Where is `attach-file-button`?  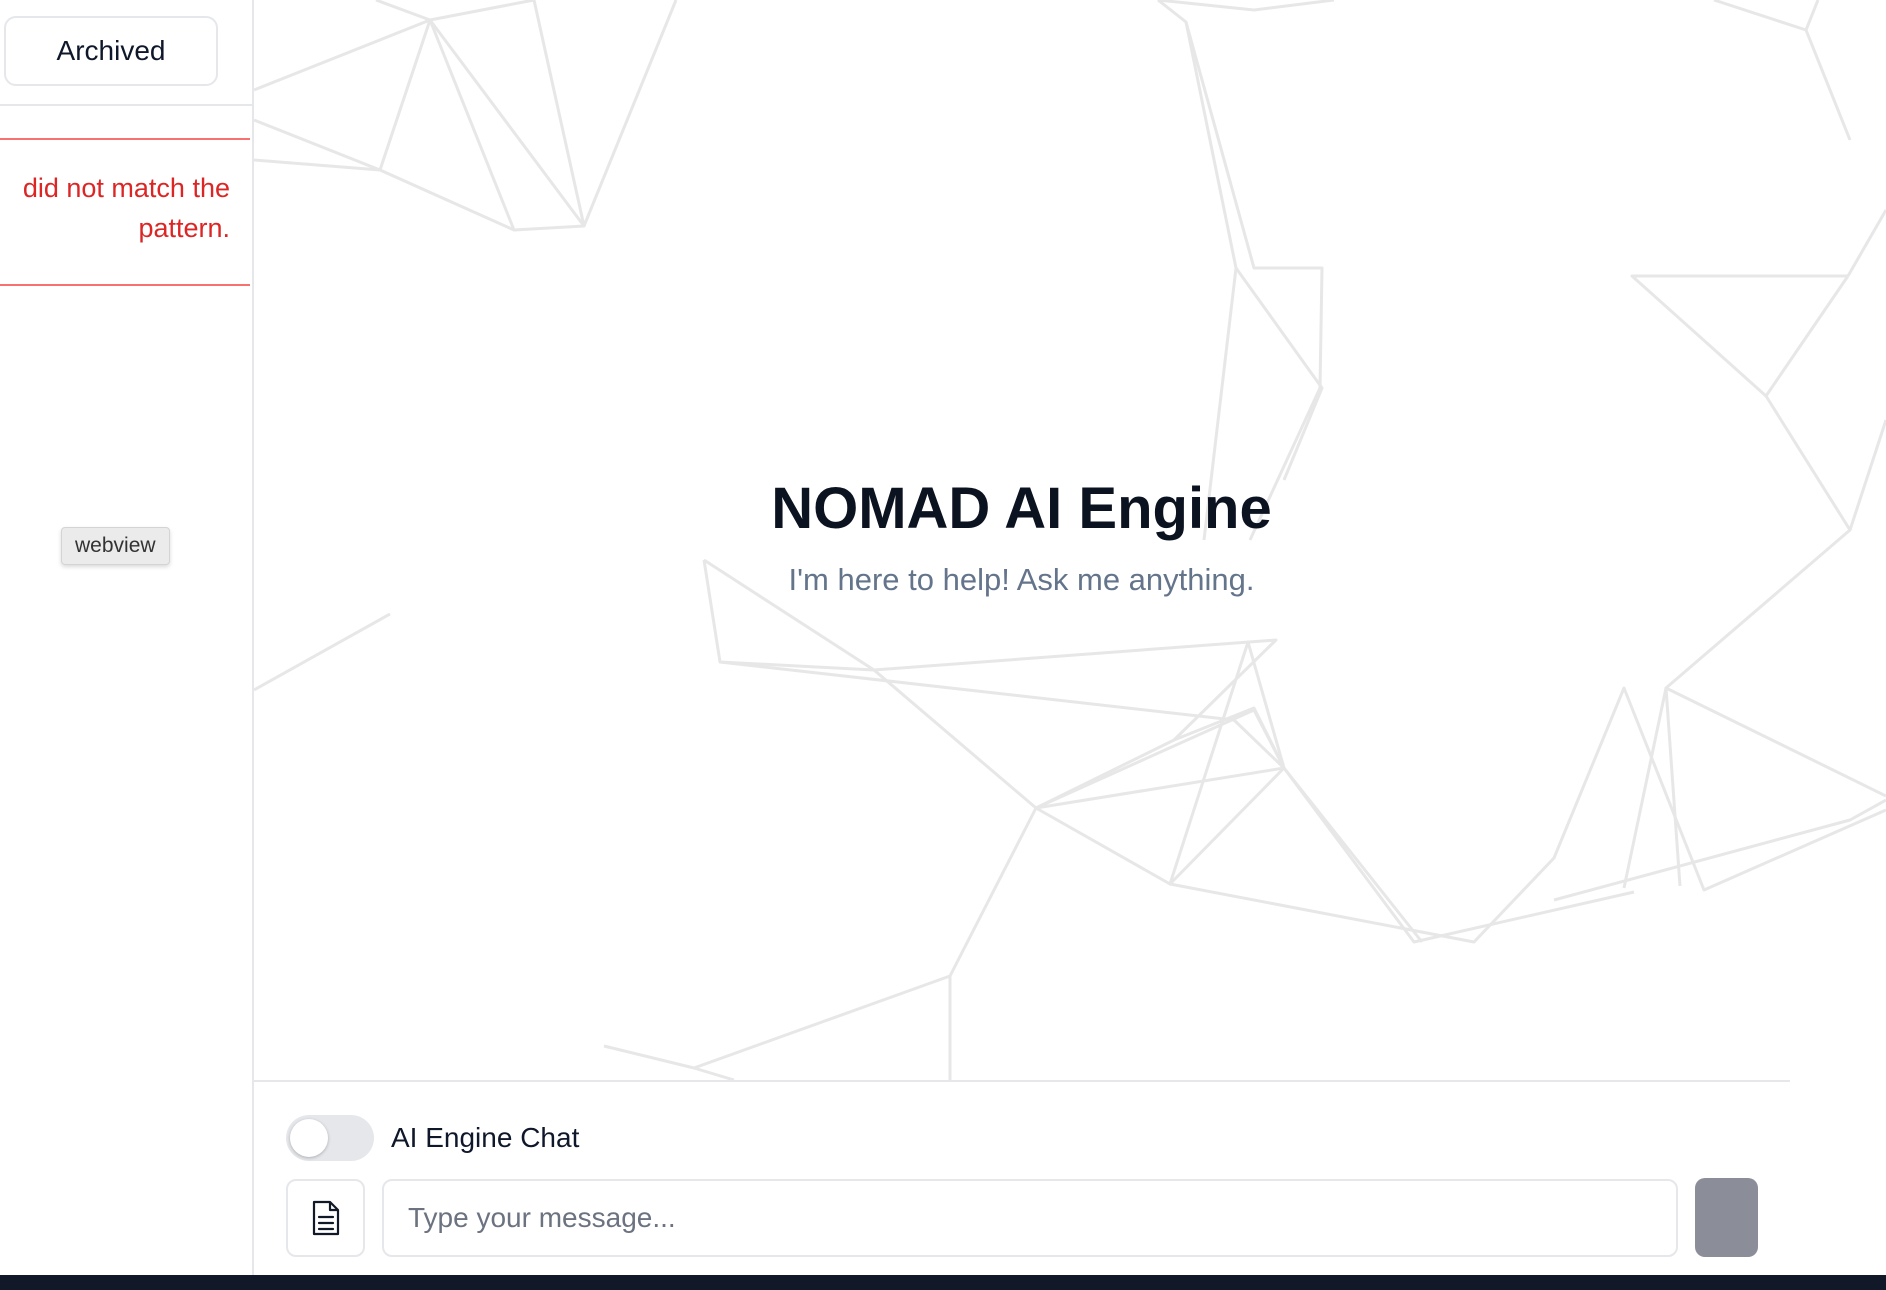
attach-file-button is located at coordinates (325, 1218).